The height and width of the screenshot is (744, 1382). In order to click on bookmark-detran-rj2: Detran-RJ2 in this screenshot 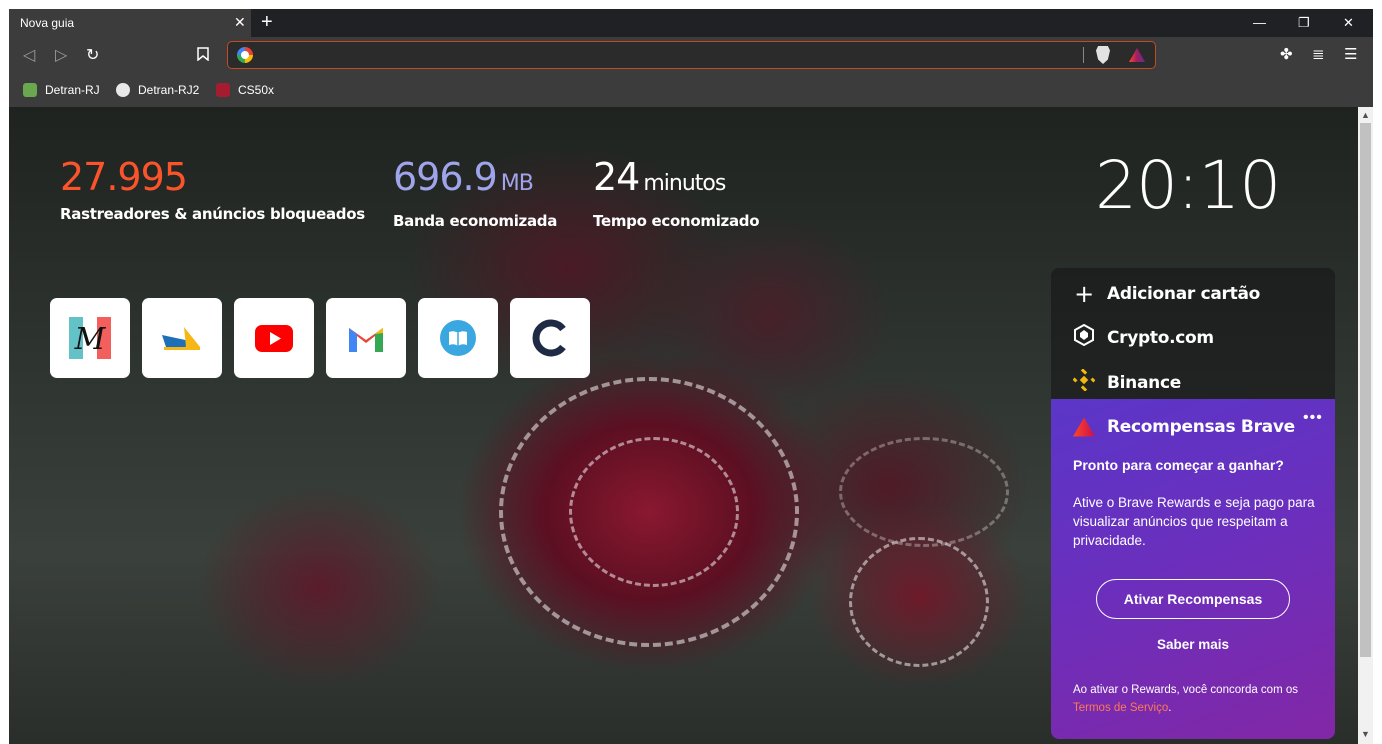, I will do `click(157, 90)`.